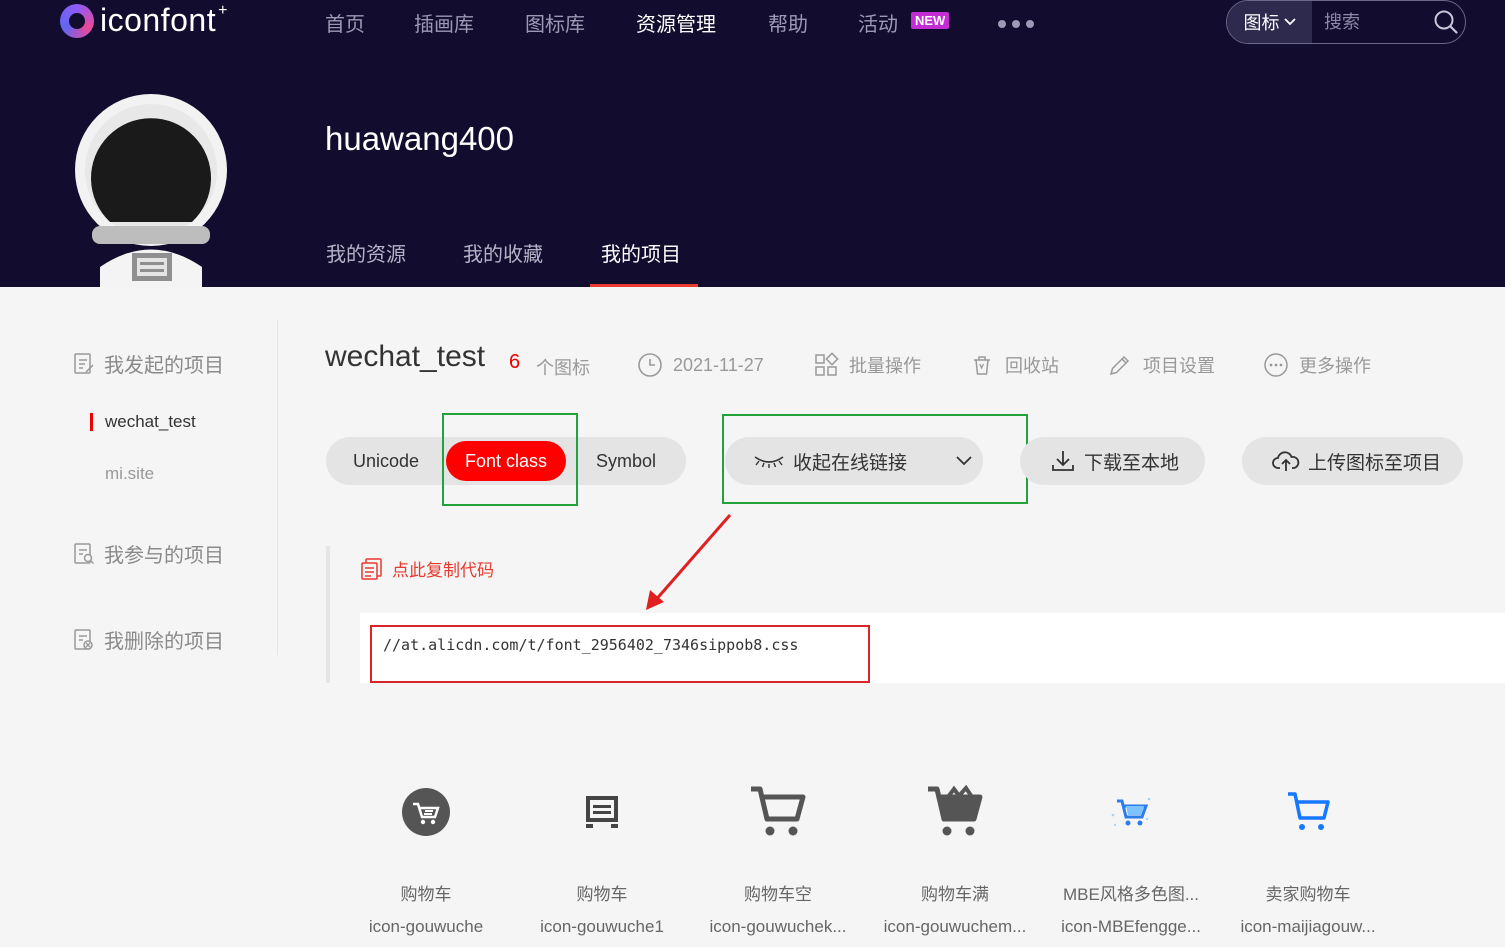 The width and height of the screenshot is (1505, 947). I want to click on icon-count: 6, so click(515, 362).